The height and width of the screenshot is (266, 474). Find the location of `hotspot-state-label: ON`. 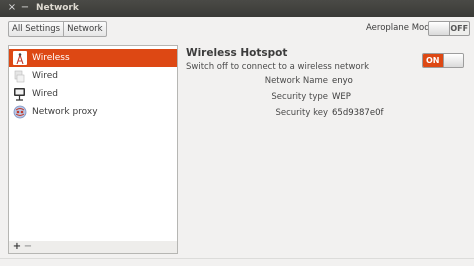

hotspot-state-label: ON is located at coordinates (433, 60).